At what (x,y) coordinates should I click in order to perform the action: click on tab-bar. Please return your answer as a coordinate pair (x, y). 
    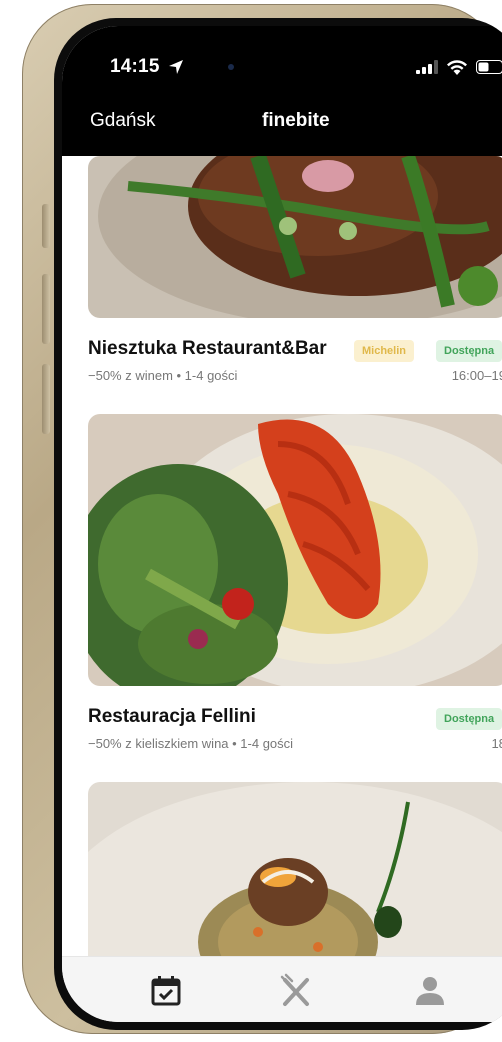
    Looking at the image, I should click on (282, 989).